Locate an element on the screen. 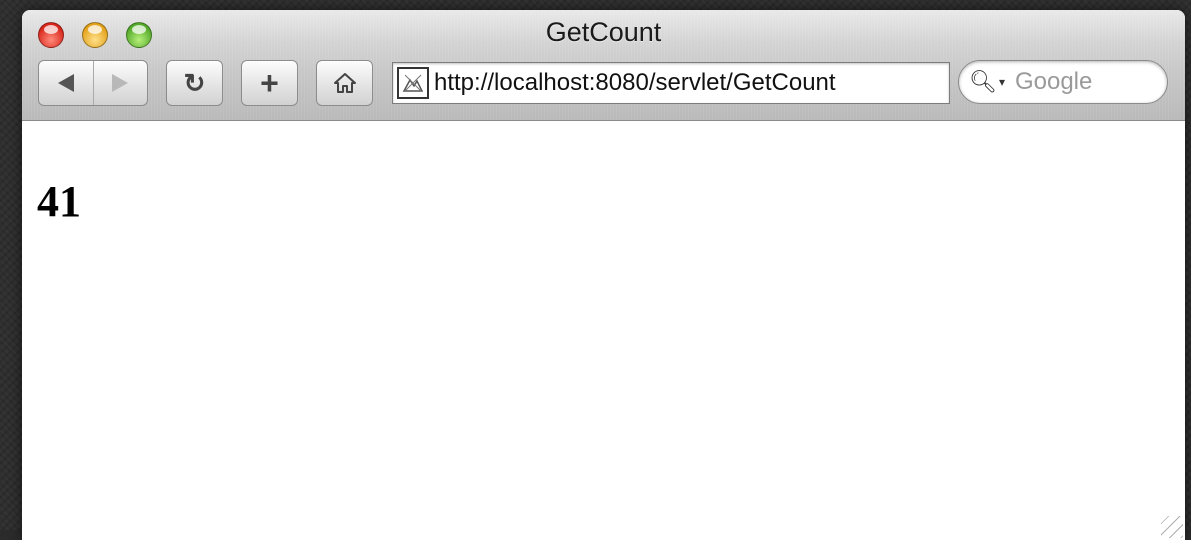 The width and height of the screenshot is (1191, 540). reload-button: ↻ is located at coordinates (194, 83).